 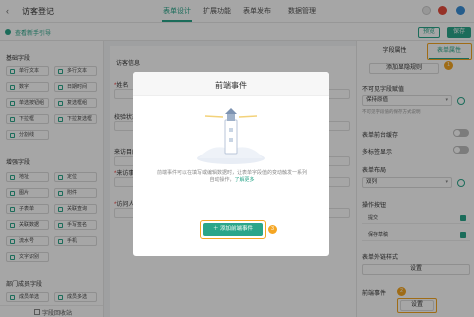 What do you see at coordinates (233, 229) in the screenshot?
I see `highlight-add-button` at bounding box center [233, 229].